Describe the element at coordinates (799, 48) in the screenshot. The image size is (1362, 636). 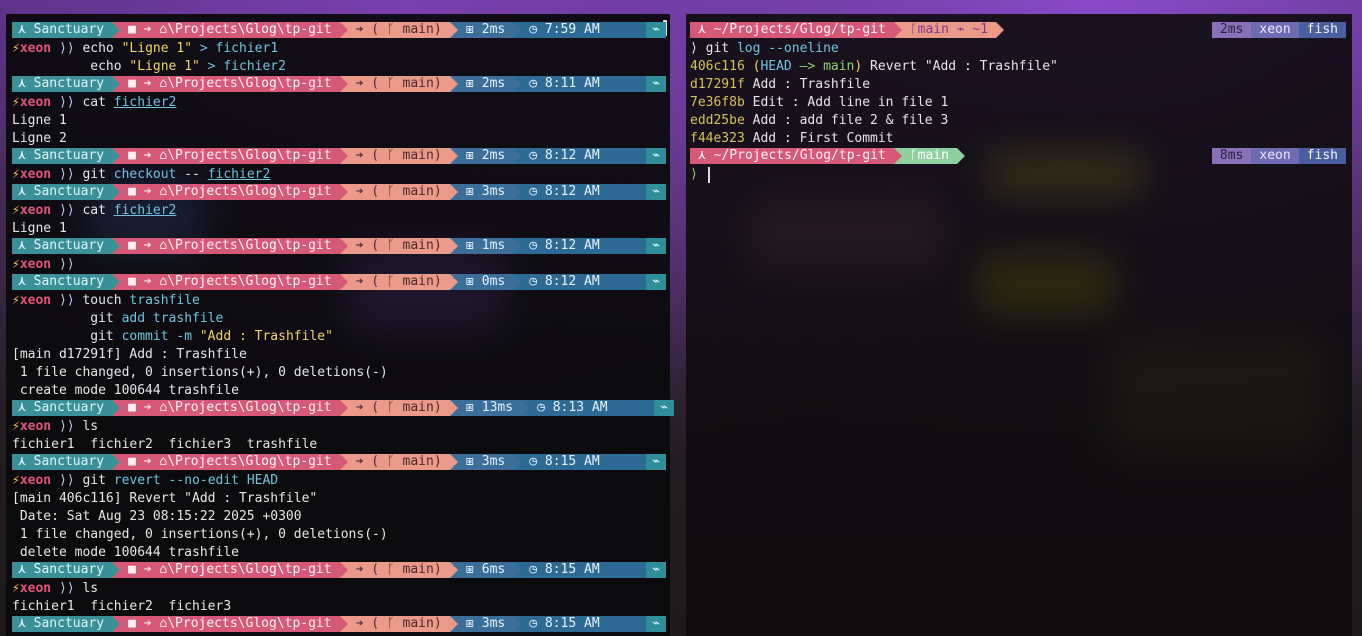
I see `text-span: --oneline` at that location.